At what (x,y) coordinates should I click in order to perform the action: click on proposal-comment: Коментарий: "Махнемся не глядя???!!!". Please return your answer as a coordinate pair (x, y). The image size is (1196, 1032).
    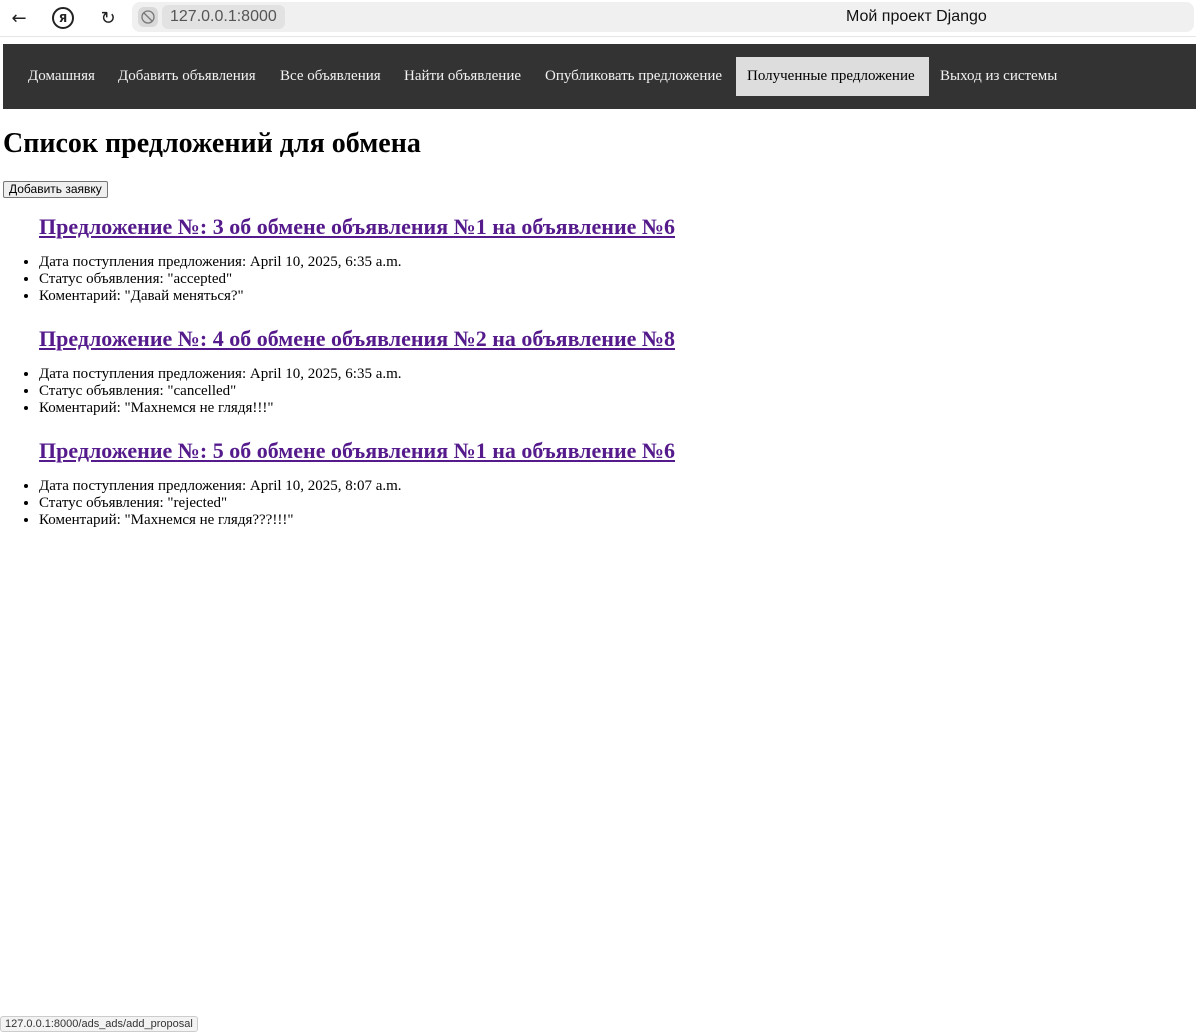
    Looking at the image, I should click on (220, 520).